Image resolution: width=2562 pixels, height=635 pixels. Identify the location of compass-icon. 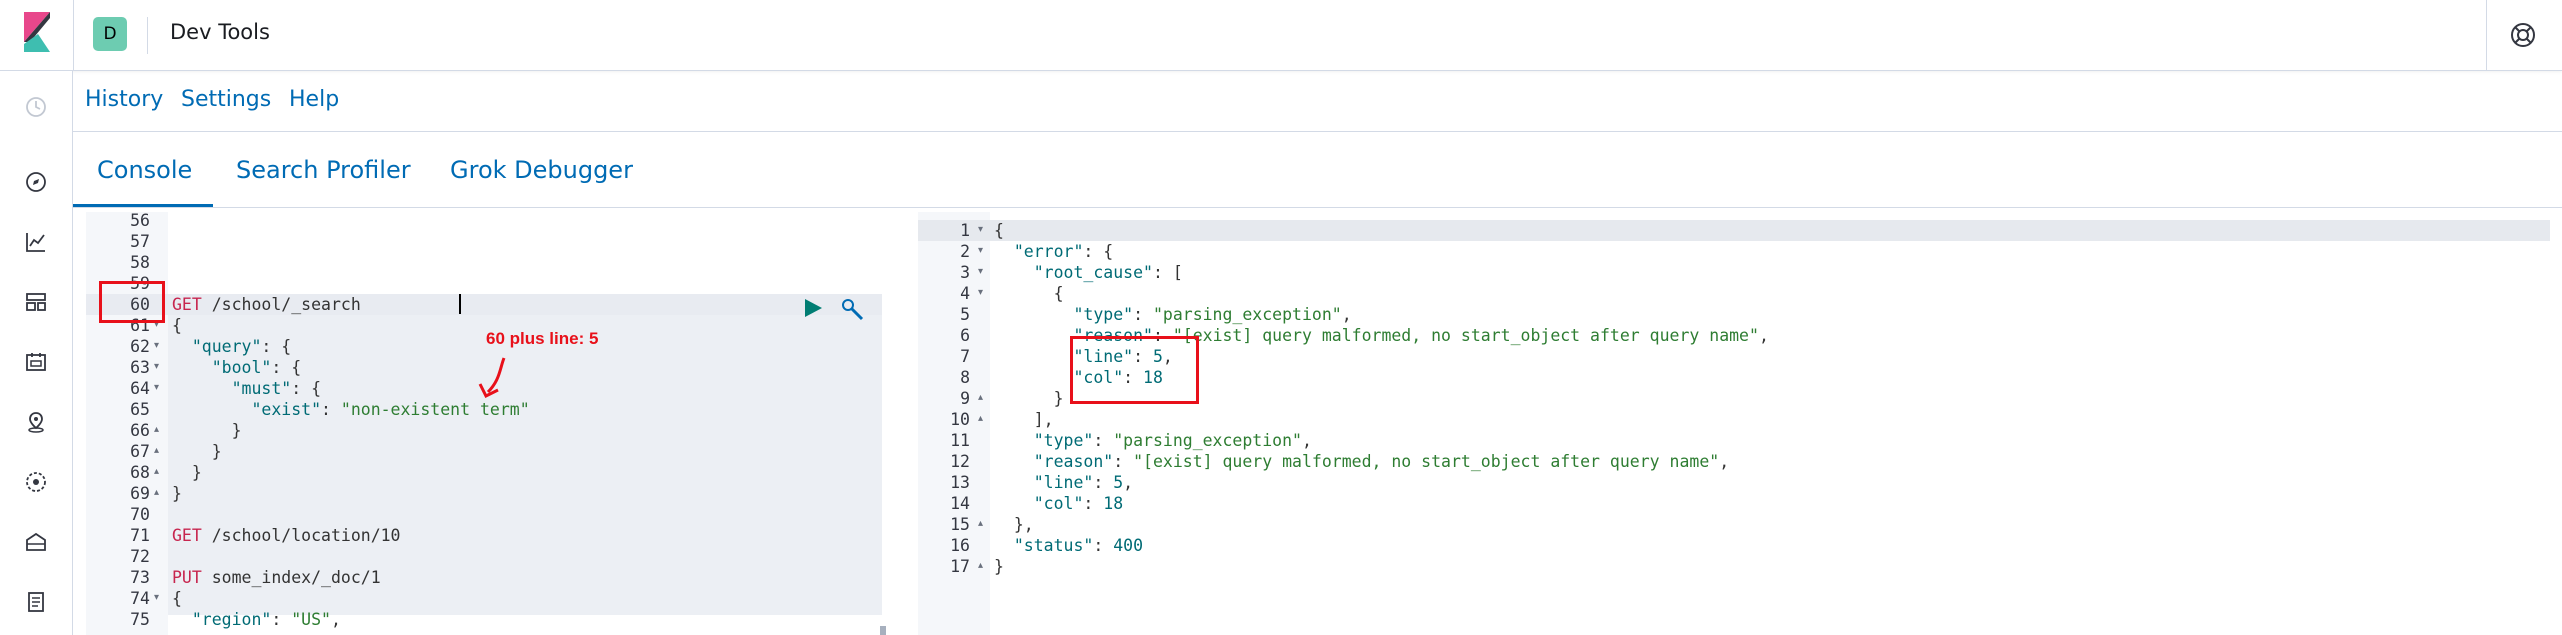
(36, 182).